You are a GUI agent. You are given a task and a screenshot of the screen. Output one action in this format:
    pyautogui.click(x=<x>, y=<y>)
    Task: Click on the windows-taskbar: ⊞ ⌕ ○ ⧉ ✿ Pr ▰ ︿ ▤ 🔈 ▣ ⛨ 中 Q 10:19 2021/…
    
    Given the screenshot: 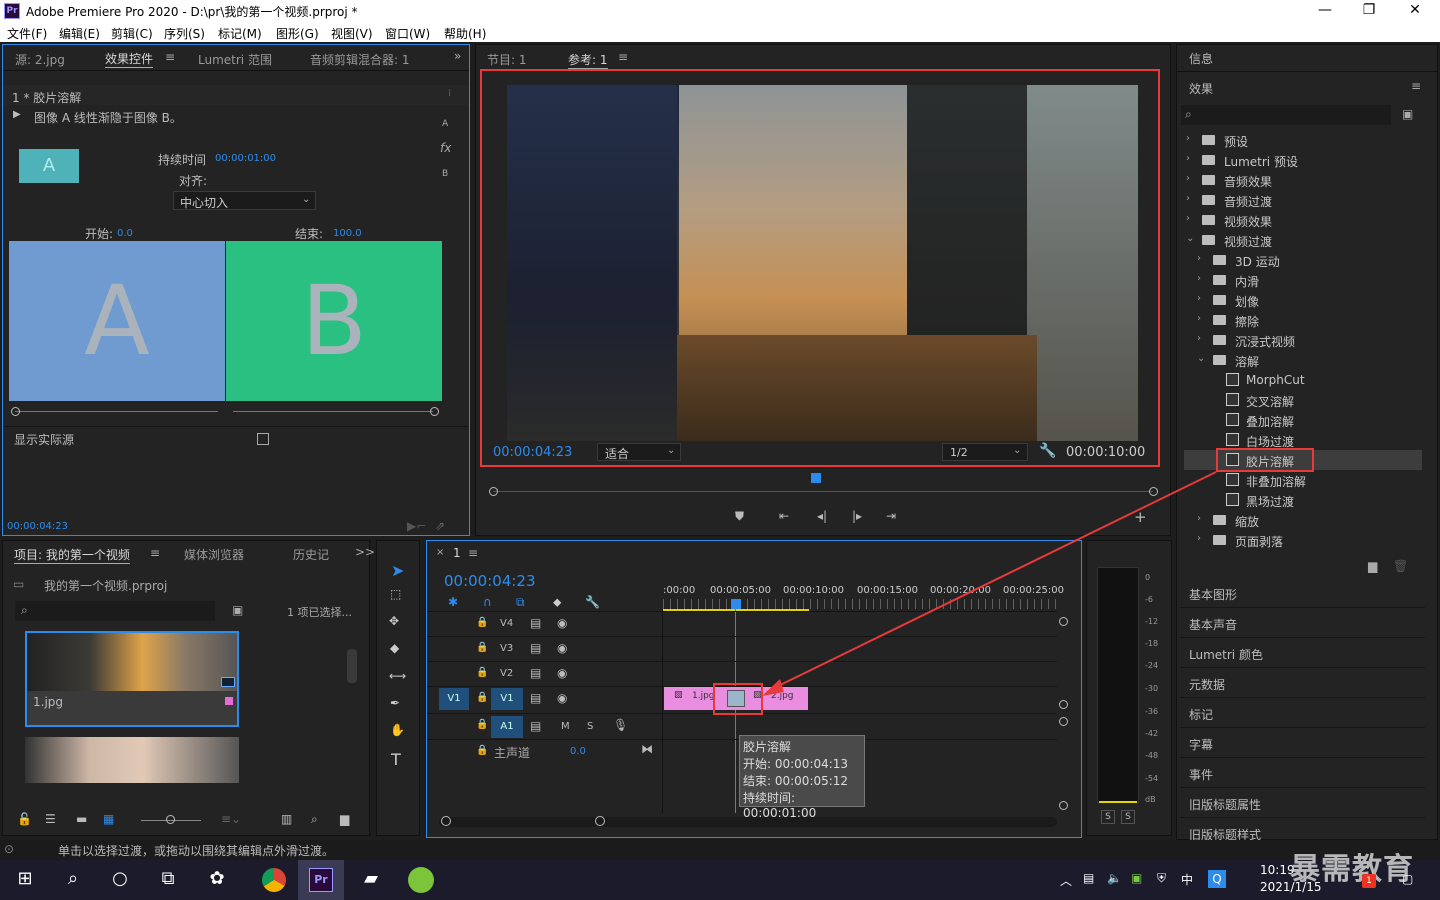 What is the action you would take?
    pyautogui.click(x=720, y=876)
    